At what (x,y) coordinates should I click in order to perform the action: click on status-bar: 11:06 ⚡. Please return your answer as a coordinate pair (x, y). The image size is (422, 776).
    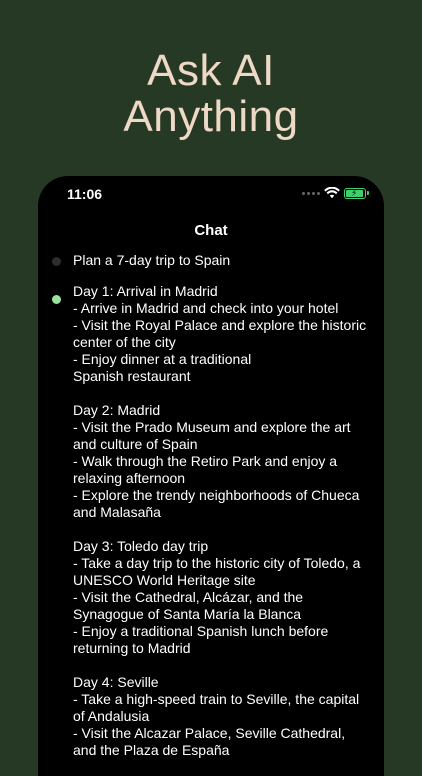
    Looking at the image, I should click on (211, 196).